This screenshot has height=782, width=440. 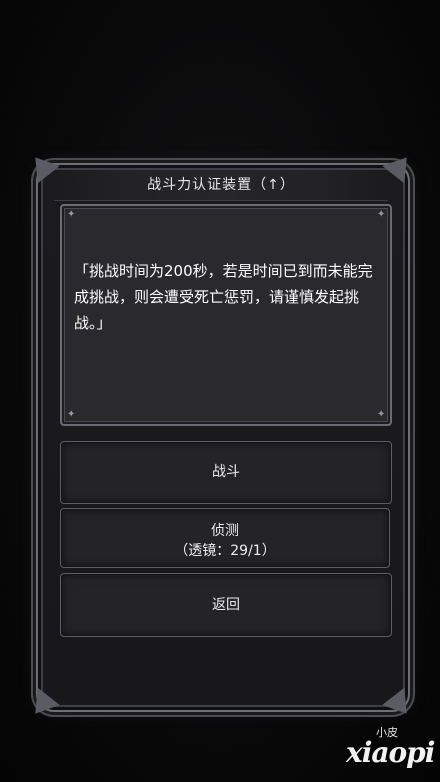 What do you see at coordinates (225, 551) in the screenshot?
I see `detect-lens-count: （透镜：29/1）` at bounding box center [225, 551].